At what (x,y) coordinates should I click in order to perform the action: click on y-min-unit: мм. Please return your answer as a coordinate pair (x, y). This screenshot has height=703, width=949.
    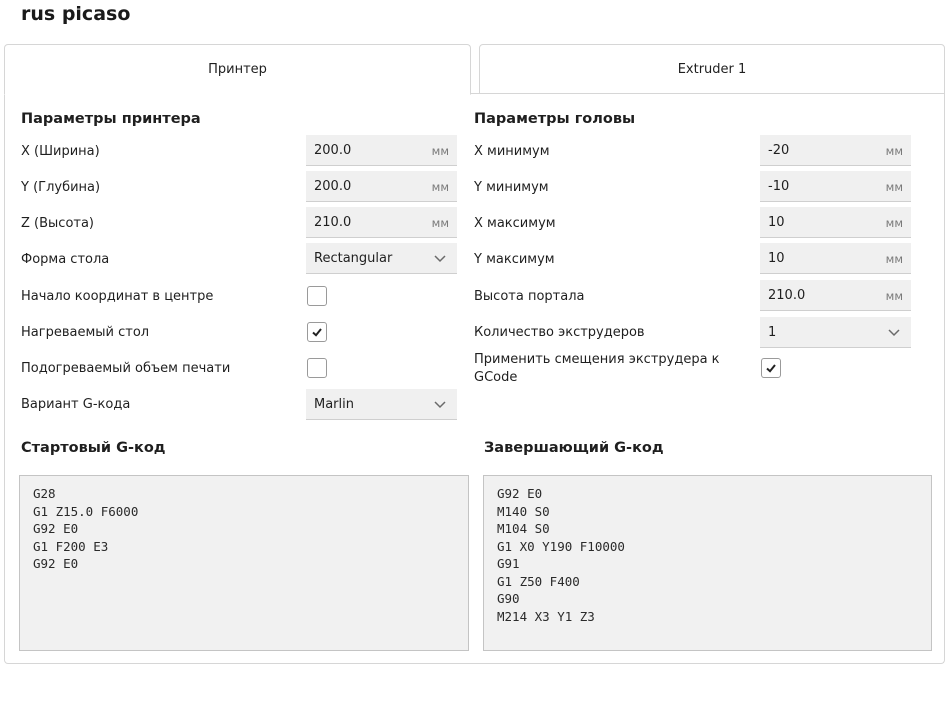
    Looking at the image, I should click on (894, 187).